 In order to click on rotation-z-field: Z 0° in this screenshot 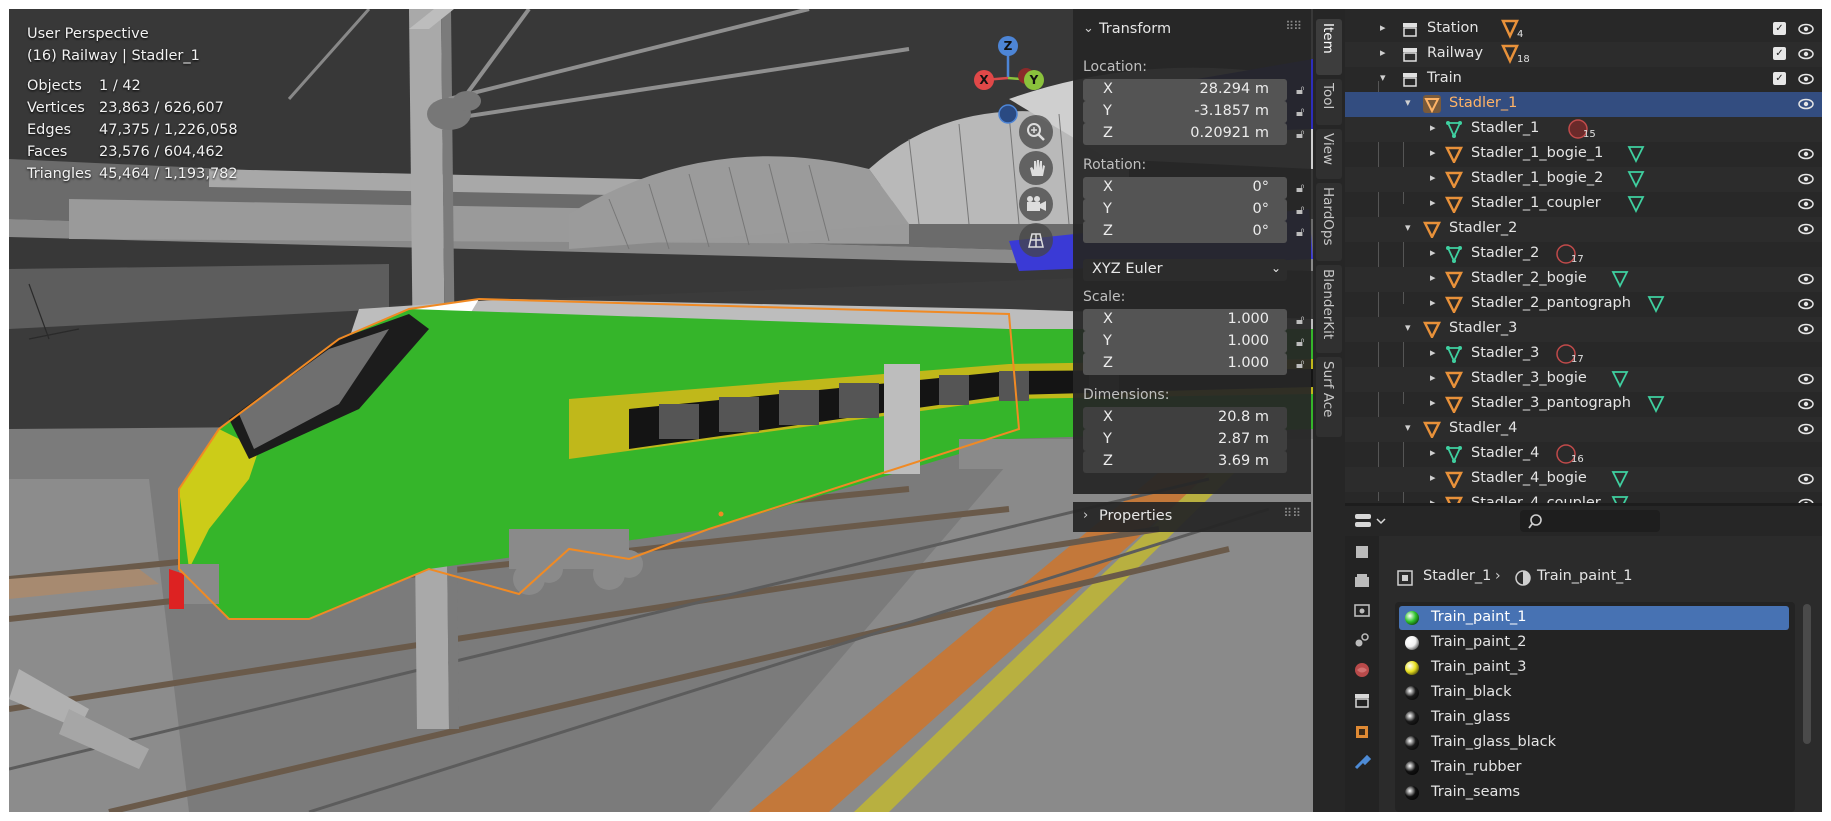, I will do `click(1185, 232)`.